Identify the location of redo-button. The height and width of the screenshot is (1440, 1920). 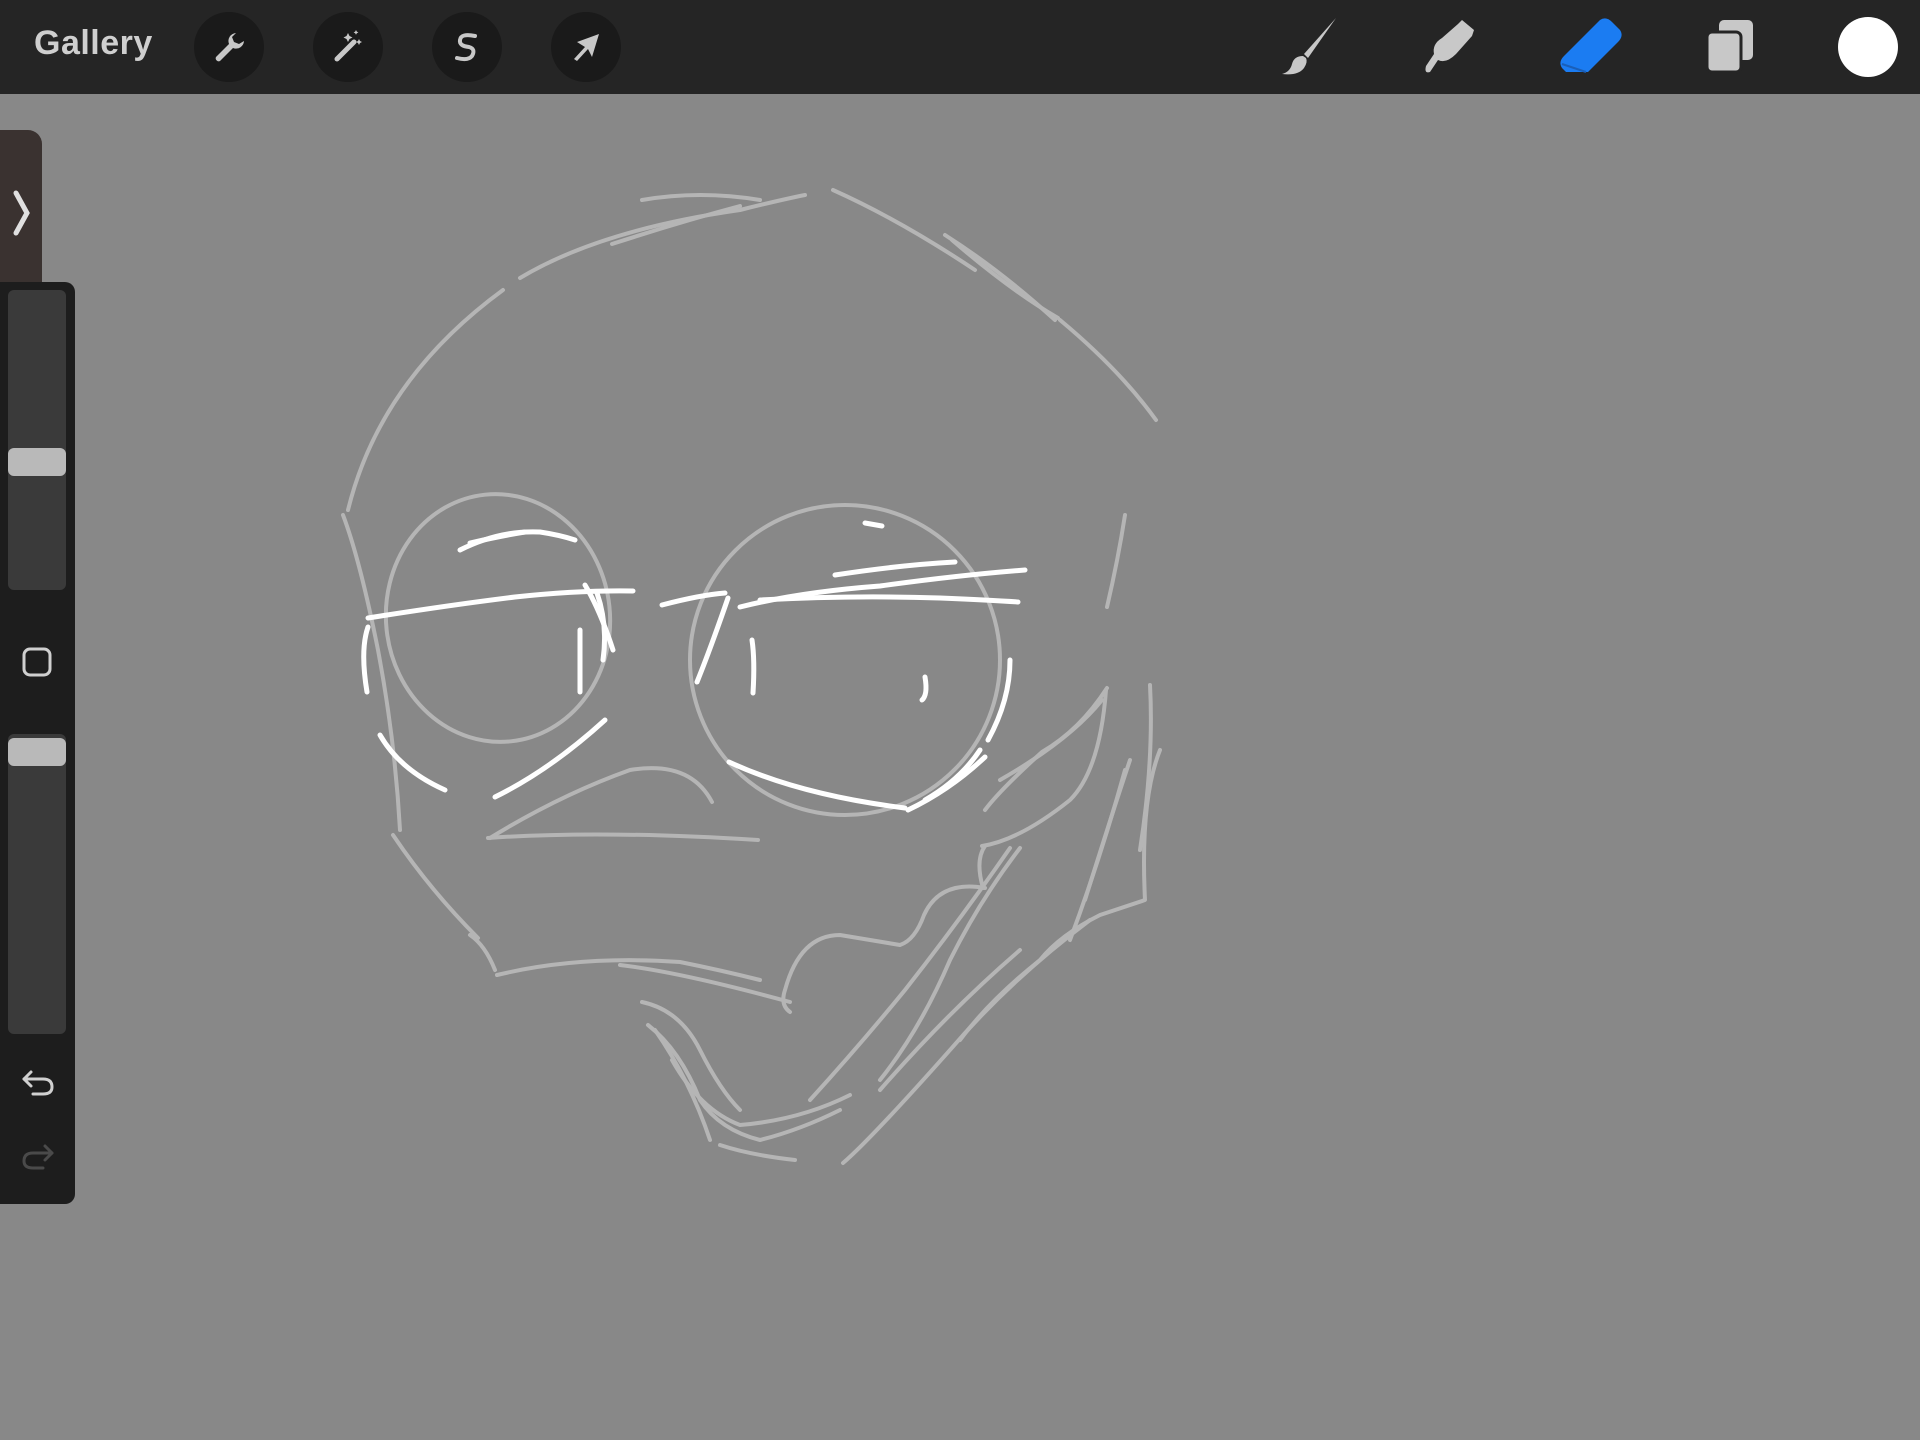
(38, 1157).